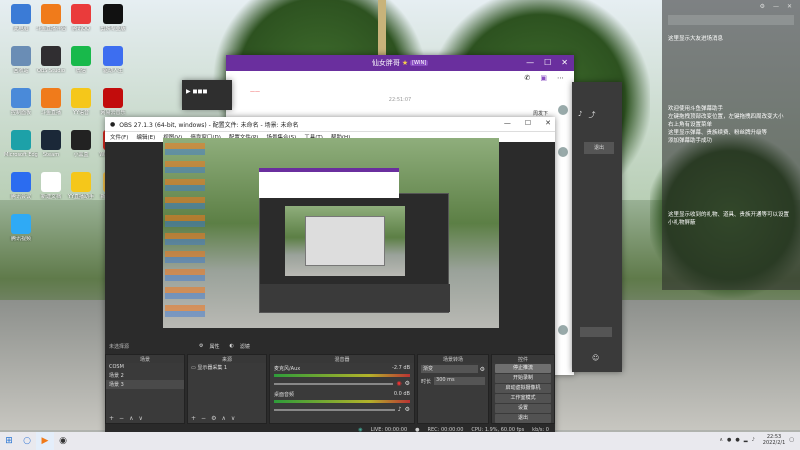  What do you see at coordinates (398, 383) in the screenshot?
I see `speaker-muted-icon: ◉` at bounding box center [398, 383].